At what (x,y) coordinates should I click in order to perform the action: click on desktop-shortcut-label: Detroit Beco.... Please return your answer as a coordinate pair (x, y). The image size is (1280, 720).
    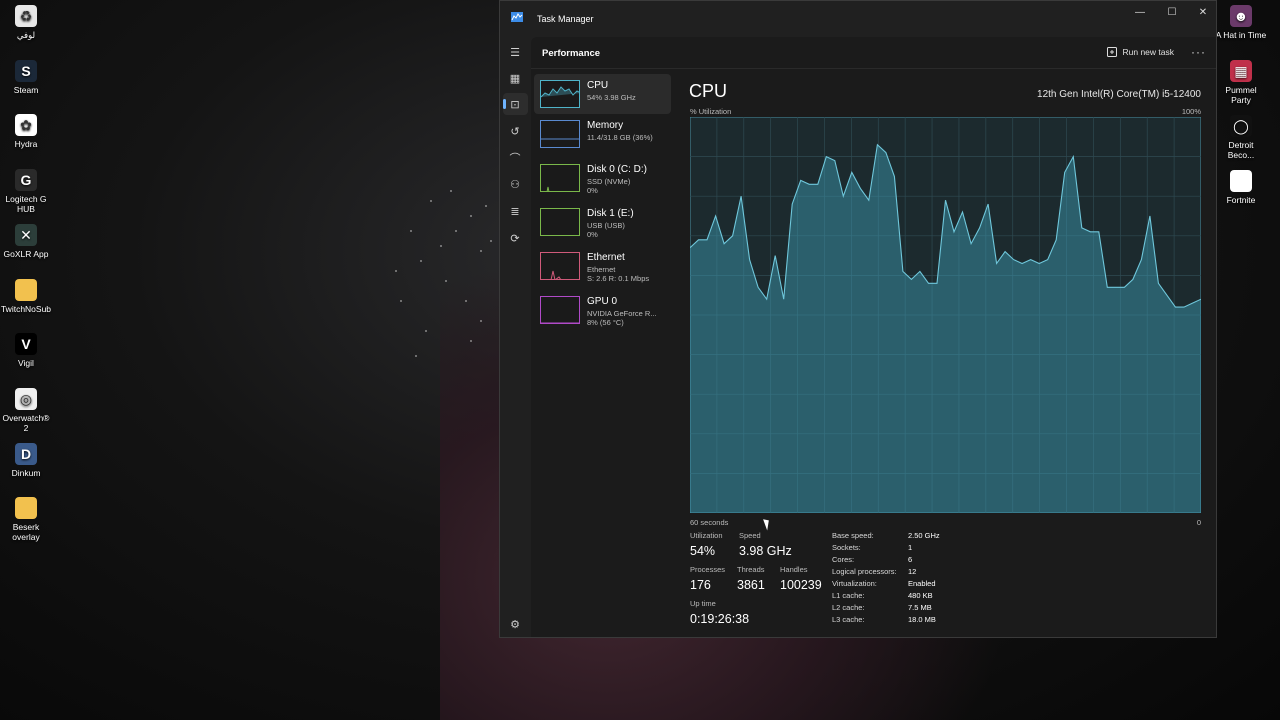
    Looking at the image, I should click on (1241, 150).